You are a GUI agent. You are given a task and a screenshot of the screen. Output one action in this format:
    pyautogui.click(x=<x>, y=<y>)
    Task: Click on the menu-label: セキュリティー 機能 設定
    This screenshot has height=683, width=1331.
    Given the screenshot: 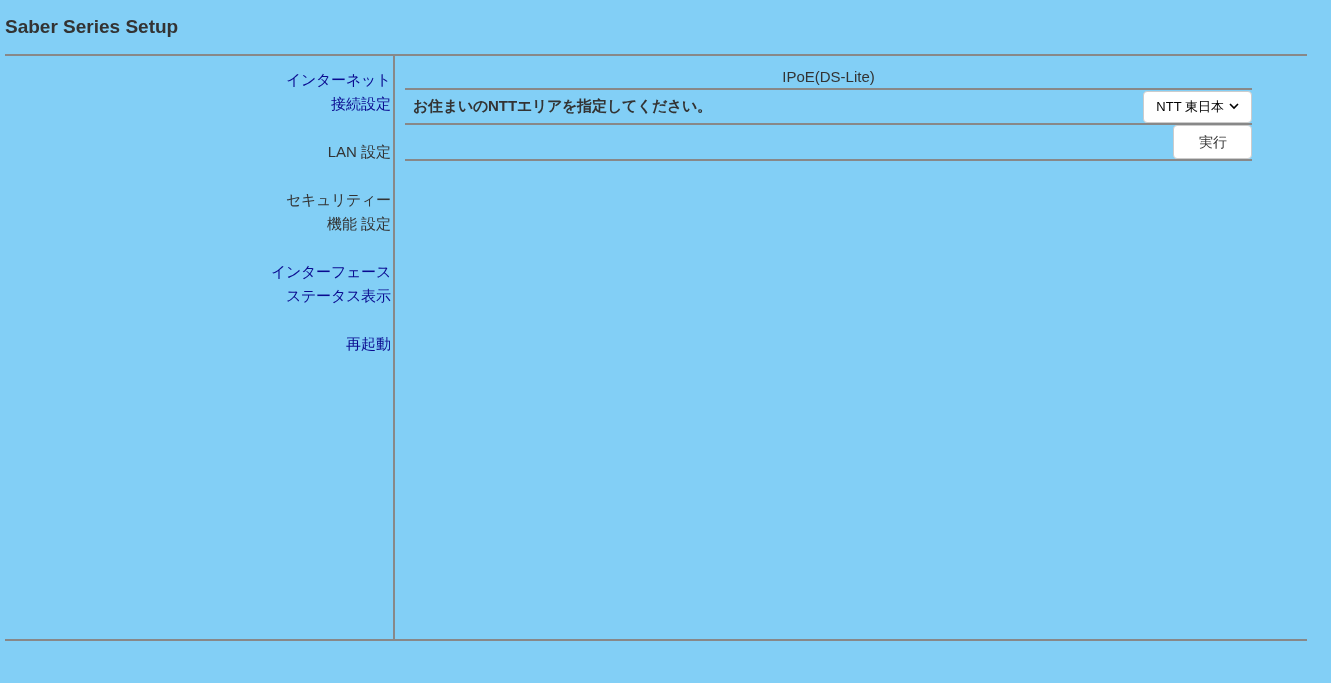 What is the action you would take?
    pyautogui.click(x=338, y=212)
    